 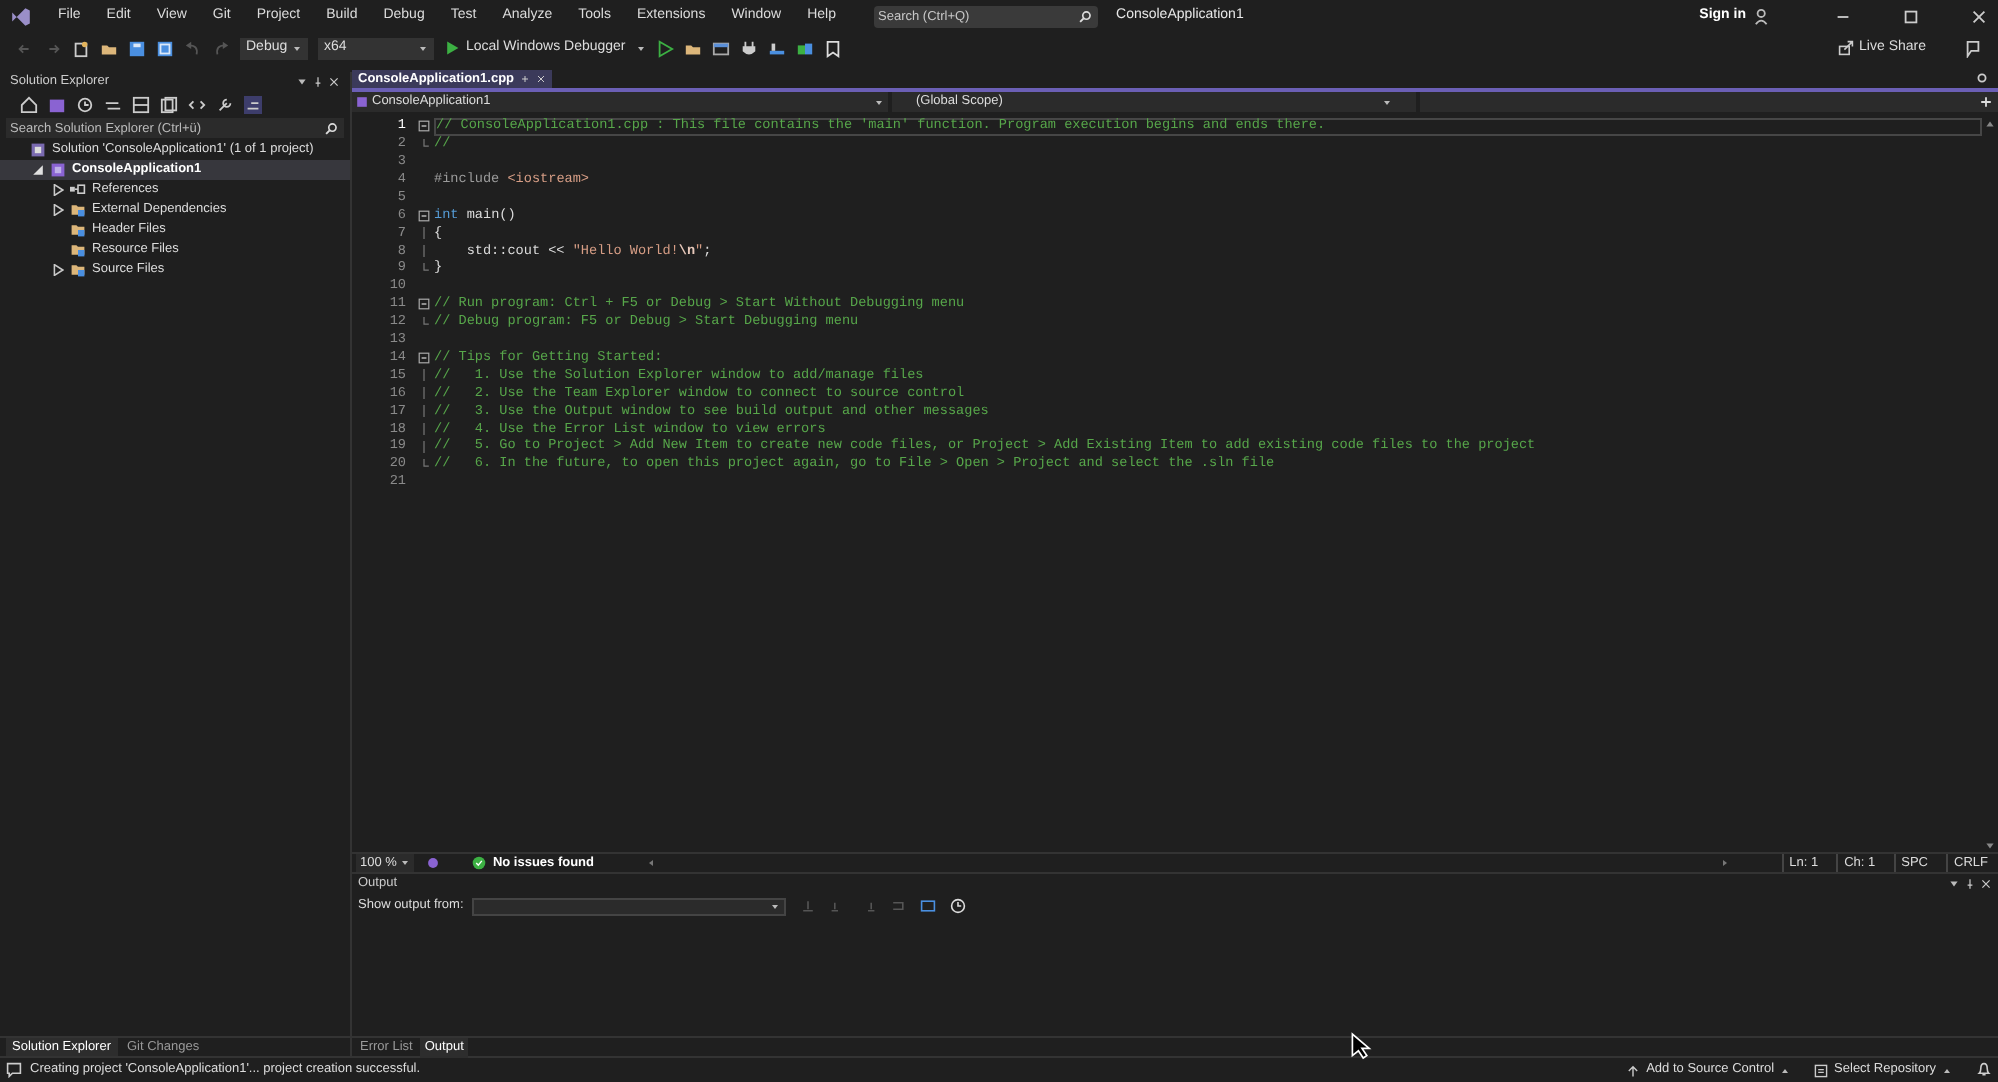 What do you see at coordinates (1982, 78) in the screenshot?
I see `settings-icon` at bounding box center [1982, 78].